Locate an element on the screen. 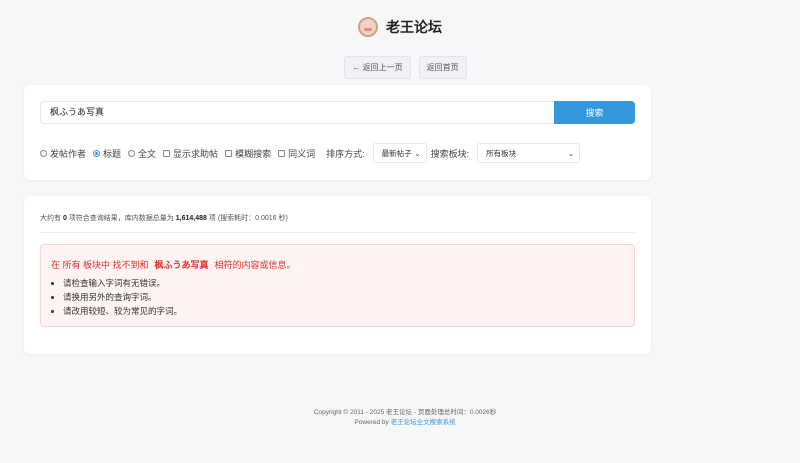 The width and height of the screenshot is (800, 463). radio-label: 标题 is located at coordinates (112, 153).